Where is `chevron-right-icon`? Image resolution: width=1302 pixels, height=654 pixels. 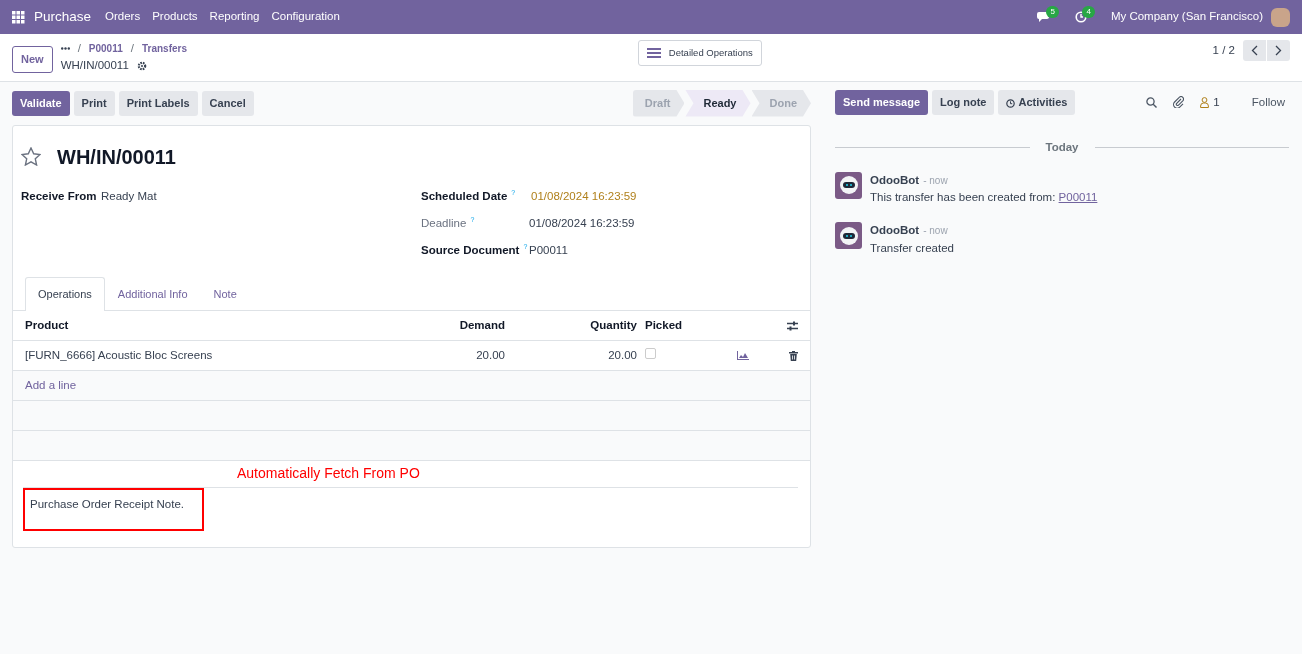
chevron-right-icon is located at coordinates (1278, 50).